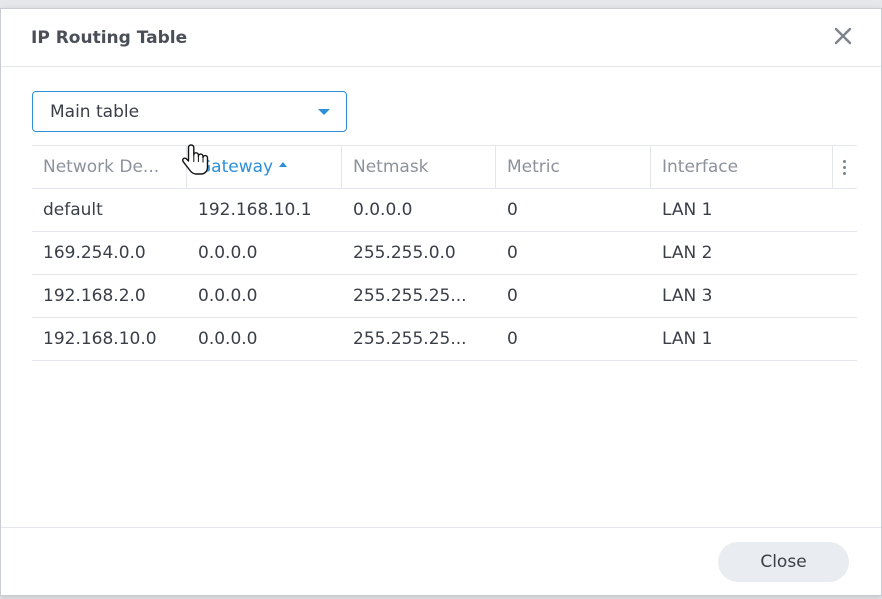 Image resolution: width=882 pixels, height=599 pixels. What do you see at coordinates (441, 38) in the screenshot?
I see `dialog-titlebar: IP Routing Table` at bounding box center [441, 38].